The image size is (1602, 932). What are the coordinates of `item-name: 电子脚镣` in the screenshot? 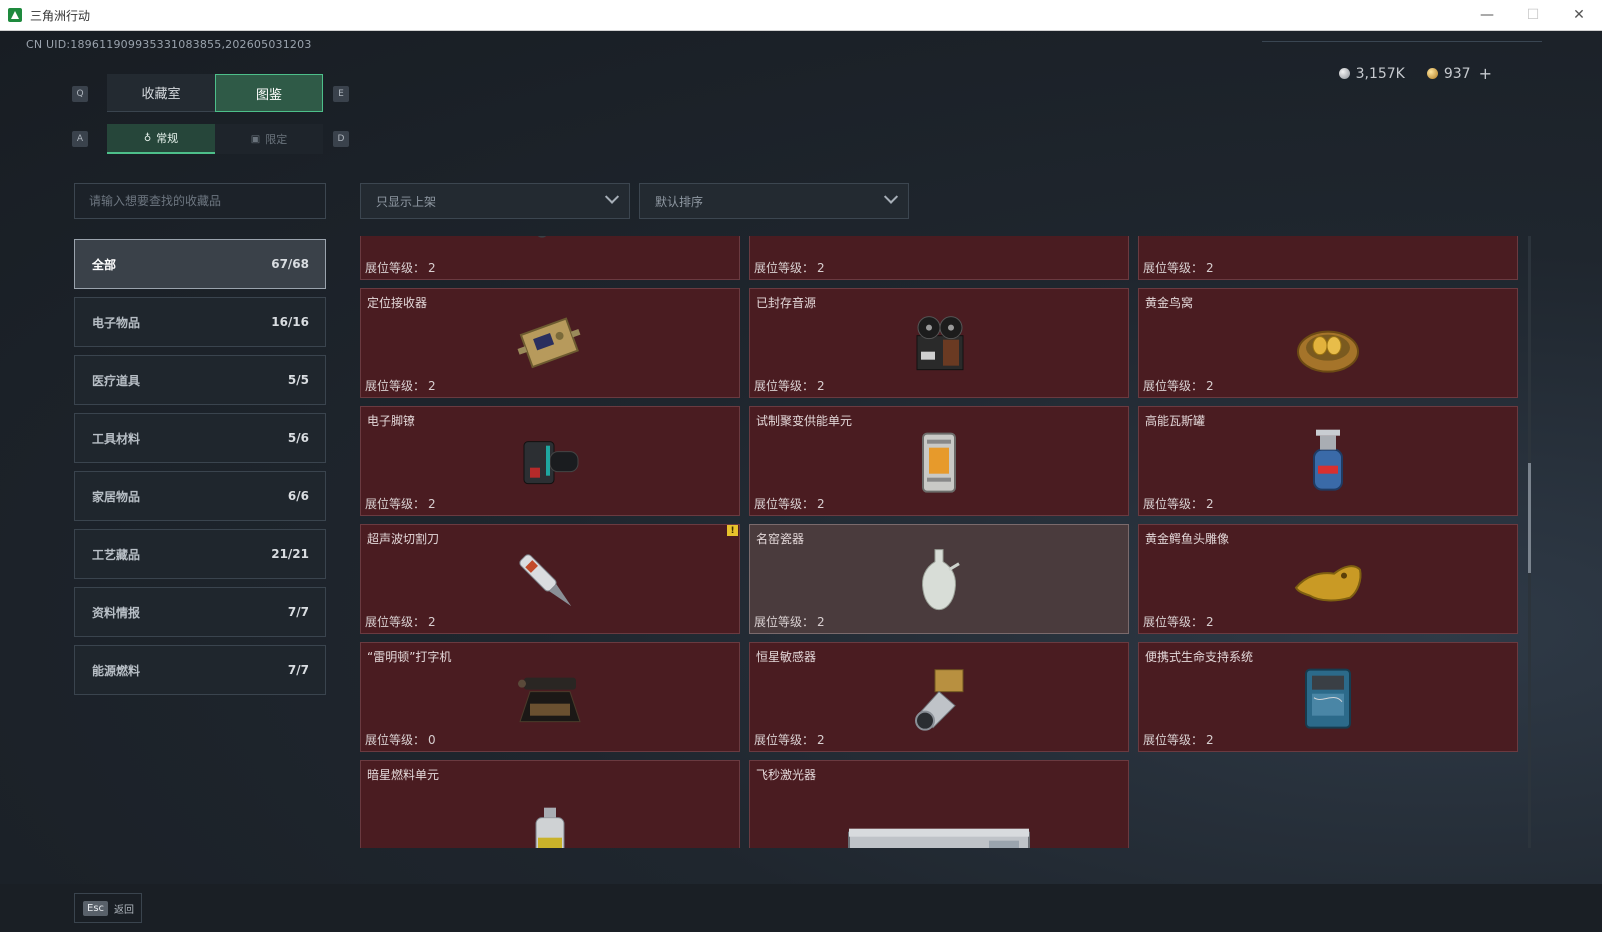 It's located at (391, 421).